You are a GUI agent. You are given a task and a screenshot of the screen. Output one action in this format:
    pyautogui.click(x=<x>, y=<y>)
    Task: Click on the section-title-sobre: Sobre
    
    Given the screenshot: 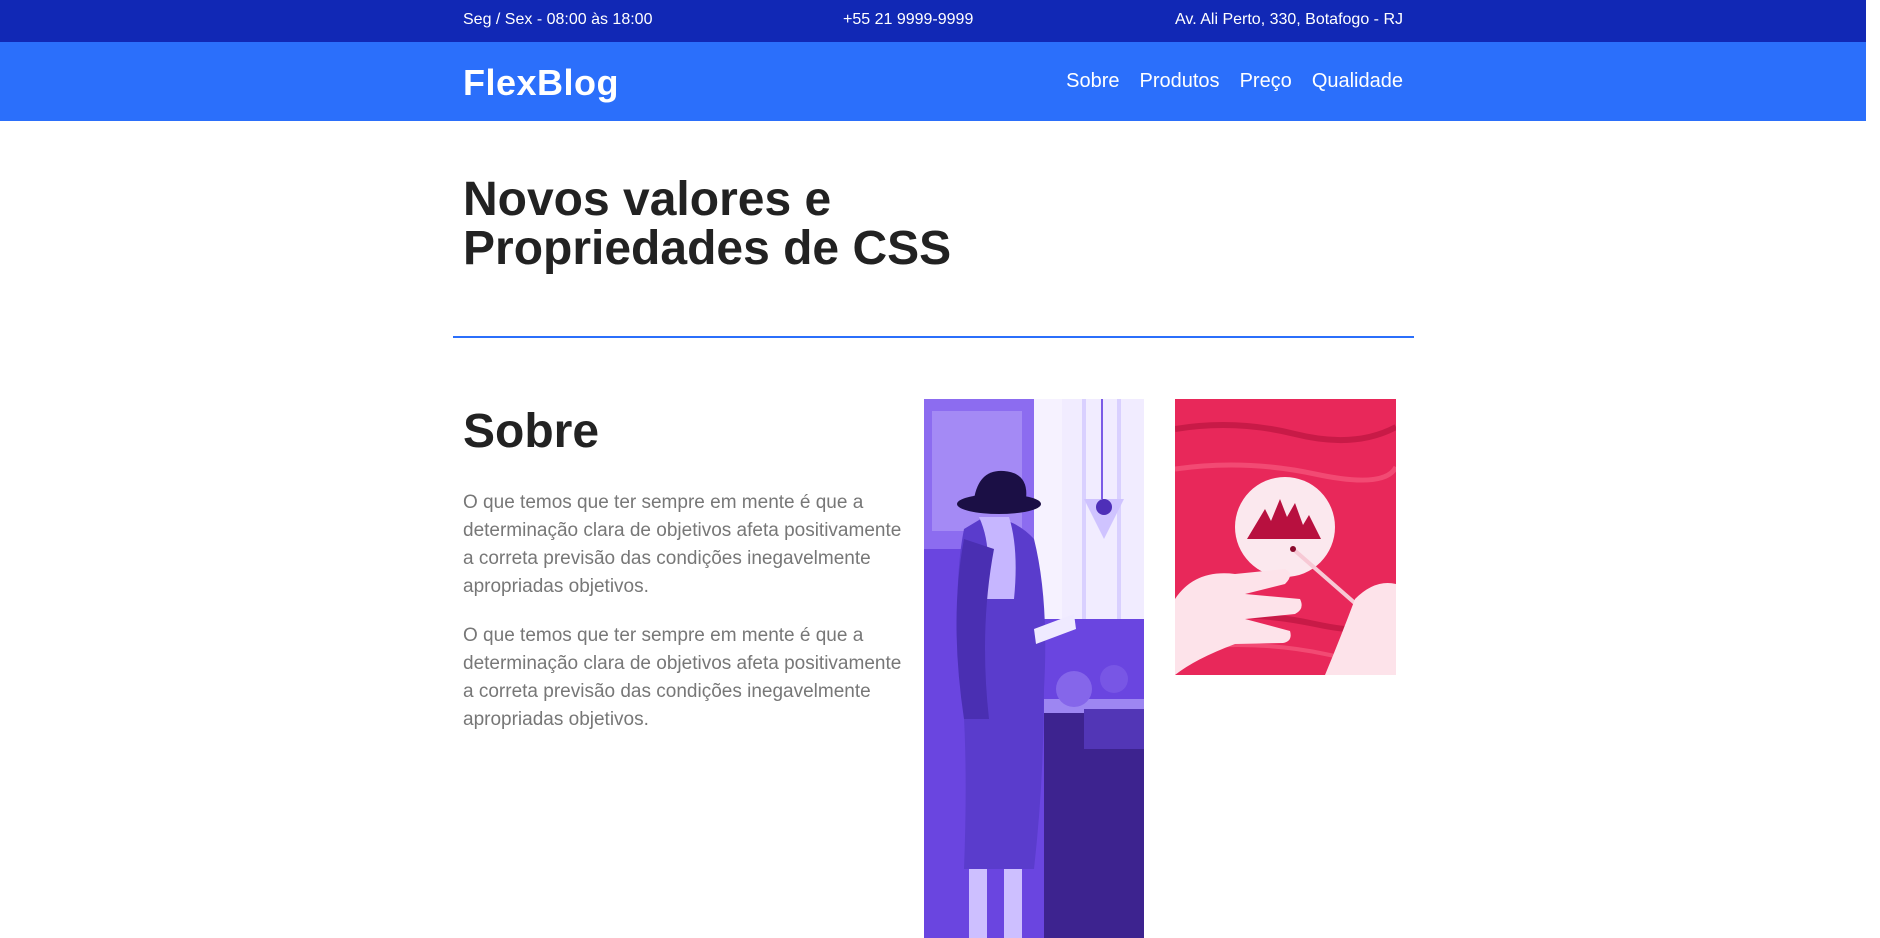 What is the action you would take?
    pyautogui.click(x=531, y=431)
    